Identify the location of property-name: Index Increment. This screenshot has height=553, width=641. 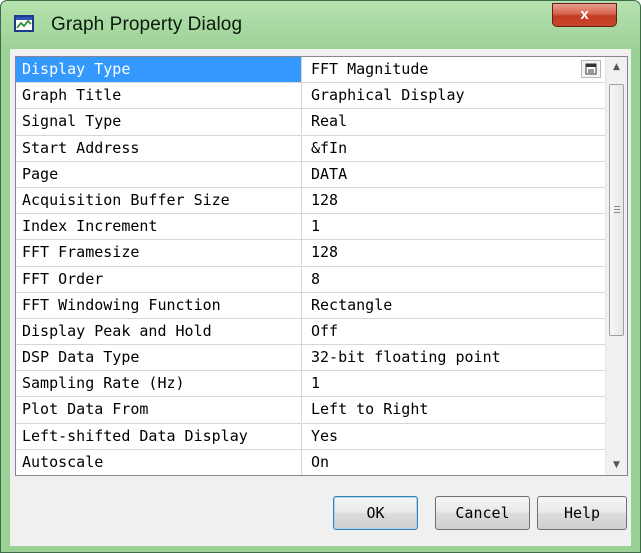
(159, 227).